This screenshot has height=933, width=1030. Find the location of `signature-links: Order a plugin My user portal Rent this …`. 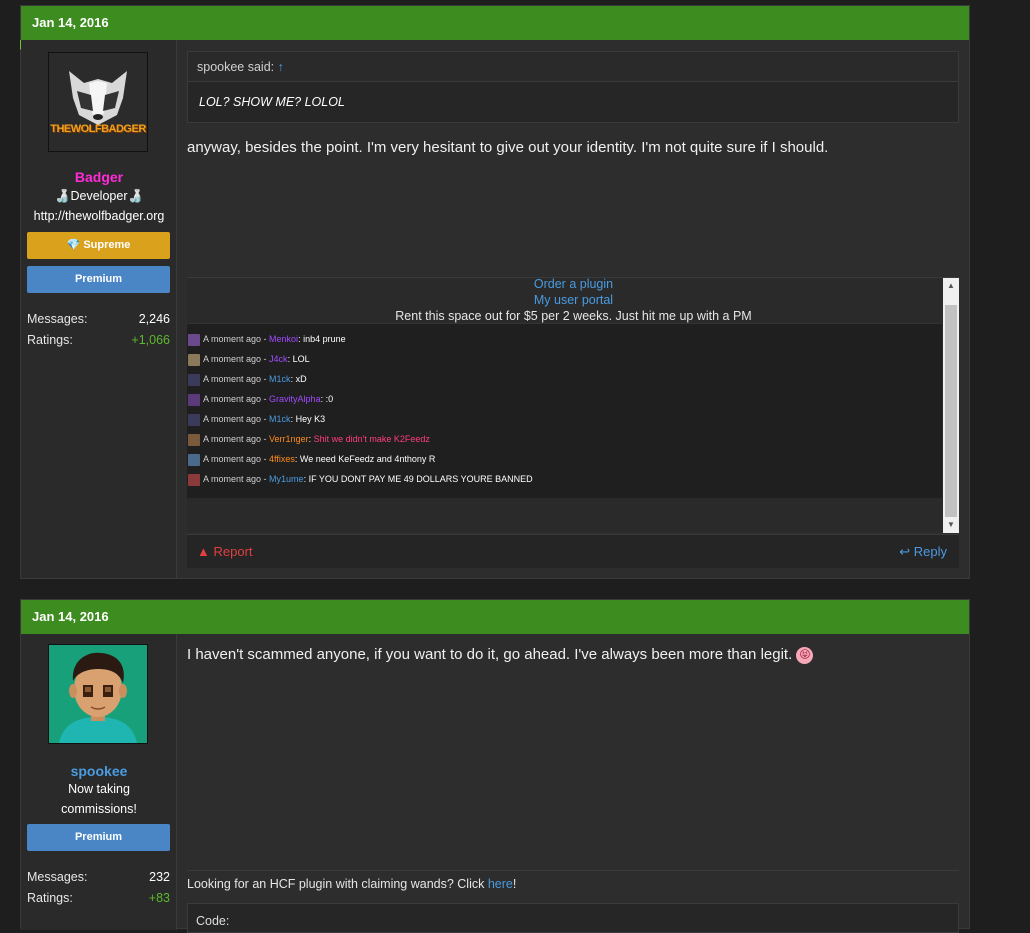

signature-links: Order a plugin My user portal Rent this … is located at coordinates (573, 300).